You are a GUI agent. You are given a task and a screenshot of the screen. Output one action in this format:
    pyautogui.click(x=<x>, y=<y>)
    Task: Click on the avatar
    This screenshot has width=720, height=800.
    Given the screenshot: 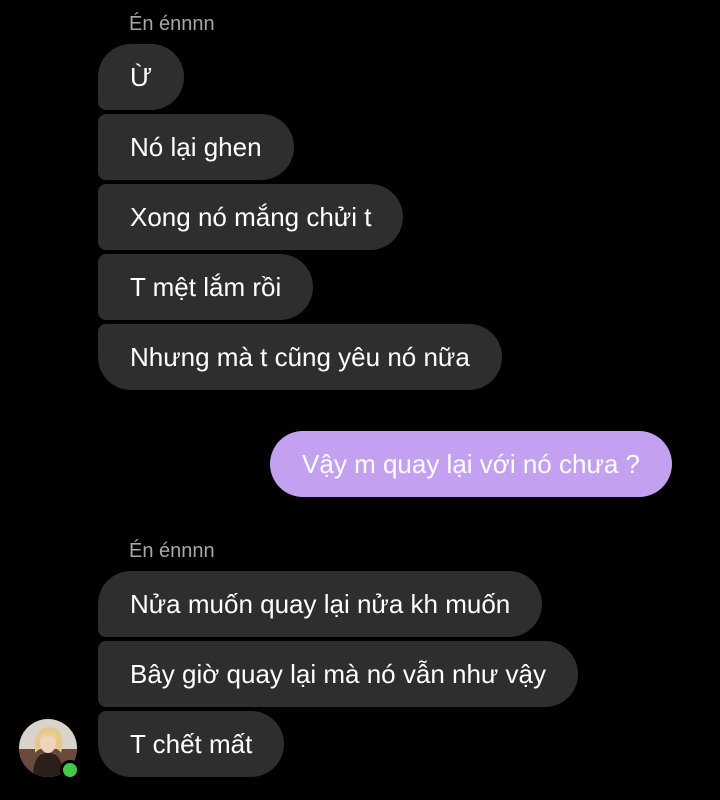 What is the action you would take?
    pyautogui.click(x=49, y=749)
    